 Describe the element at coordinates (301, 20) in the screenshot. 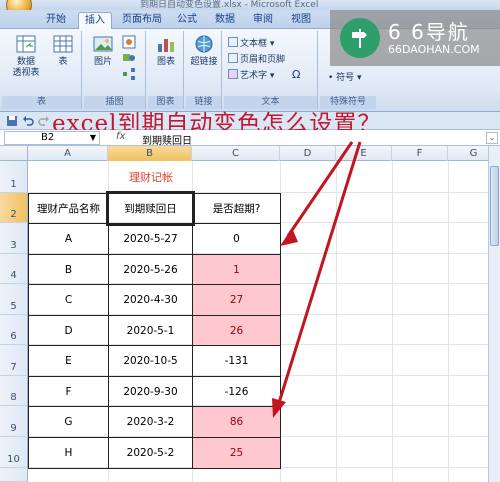

I see `tab-view: 视图` at that location.